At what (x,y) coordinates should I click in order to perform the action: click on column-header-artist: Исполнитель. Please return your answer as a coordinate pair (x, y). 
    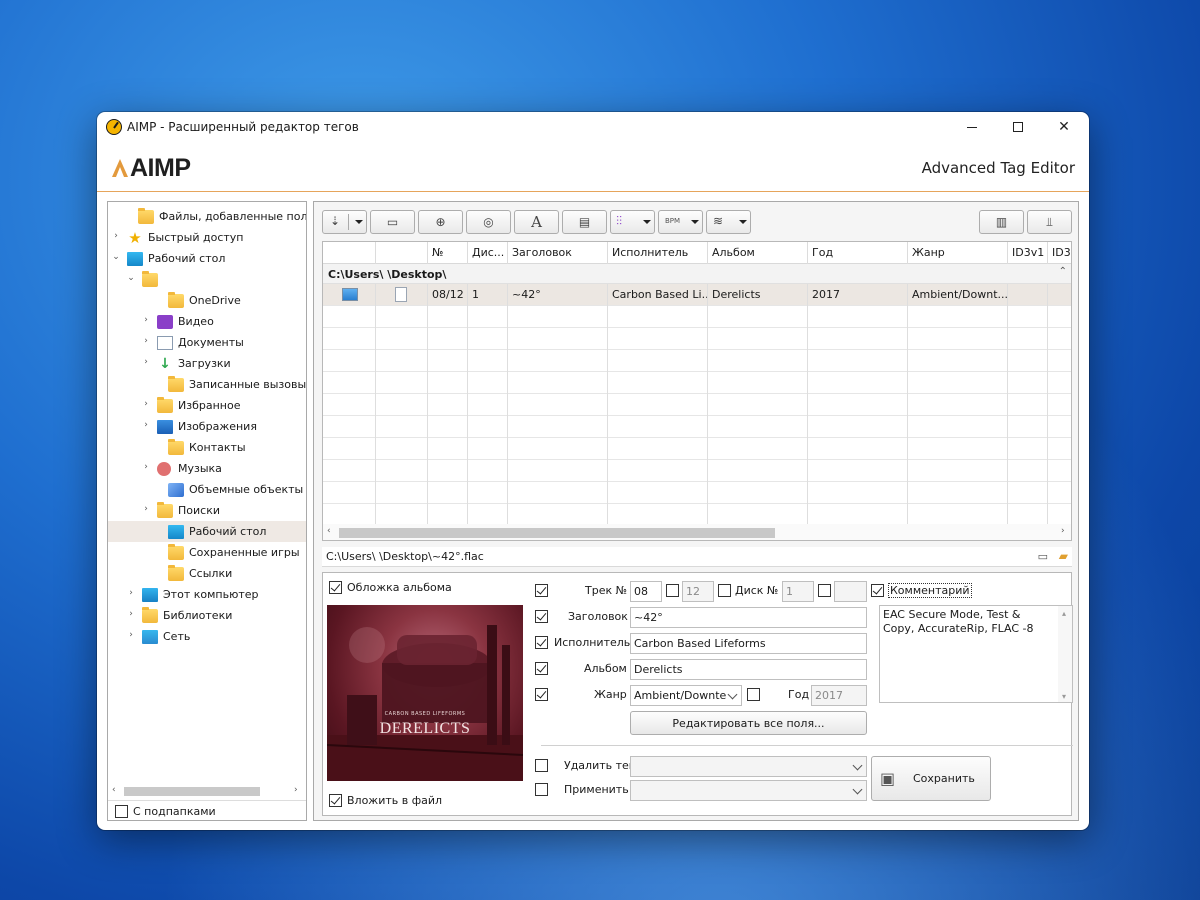
    Looking at the image, I should click on (658, 253).